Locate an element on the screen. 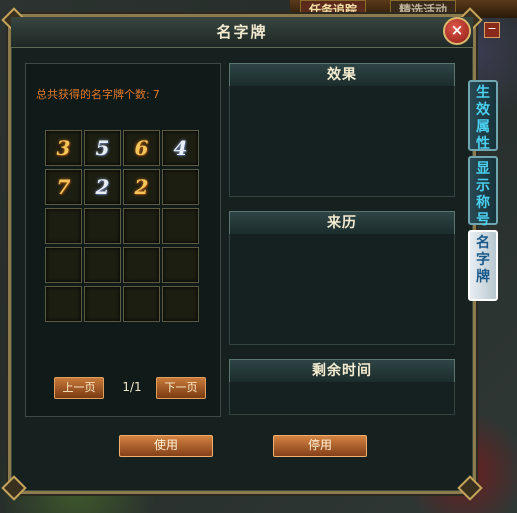  name-plate-slot: 6 is located at coordinates (141, 148).